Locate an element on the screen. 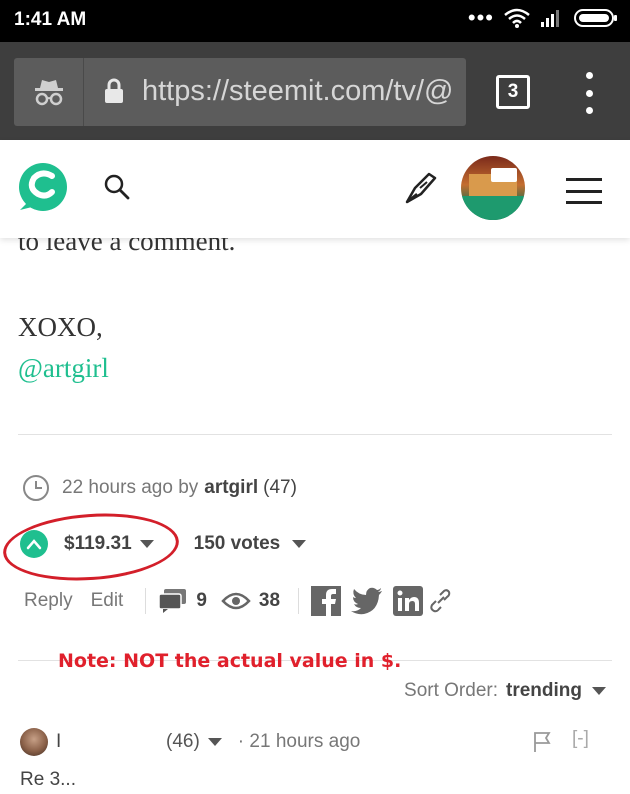  comments-icon is located at coordinates (173, 601).